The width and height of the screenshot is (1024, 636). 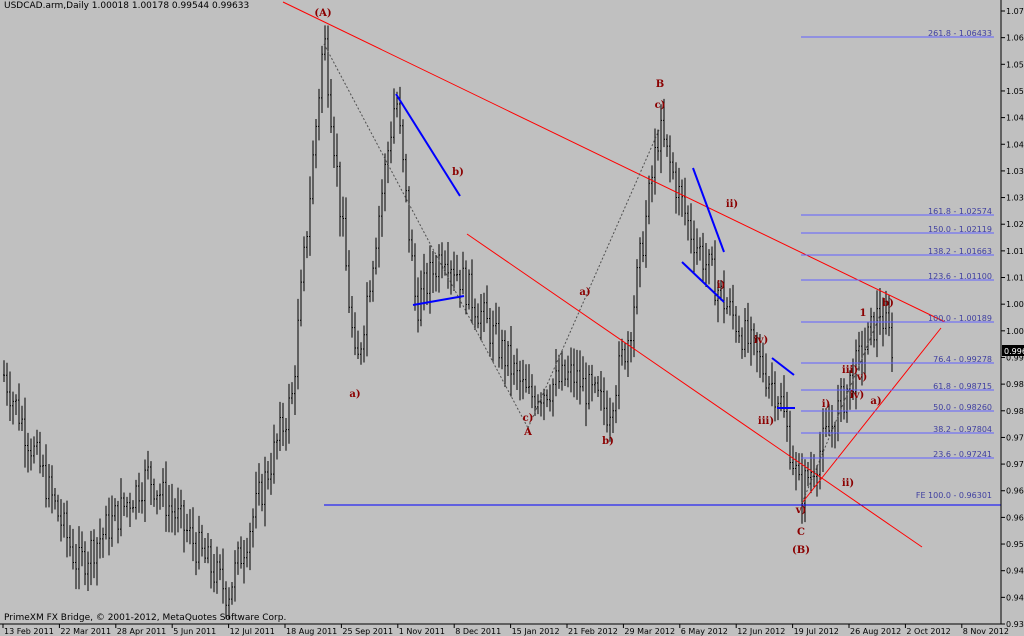 What do you see at coordinates (194, 631) in the screenshot?
I see `time-tick-label: 5 Jun 2011` at bounding box center [194, 631].